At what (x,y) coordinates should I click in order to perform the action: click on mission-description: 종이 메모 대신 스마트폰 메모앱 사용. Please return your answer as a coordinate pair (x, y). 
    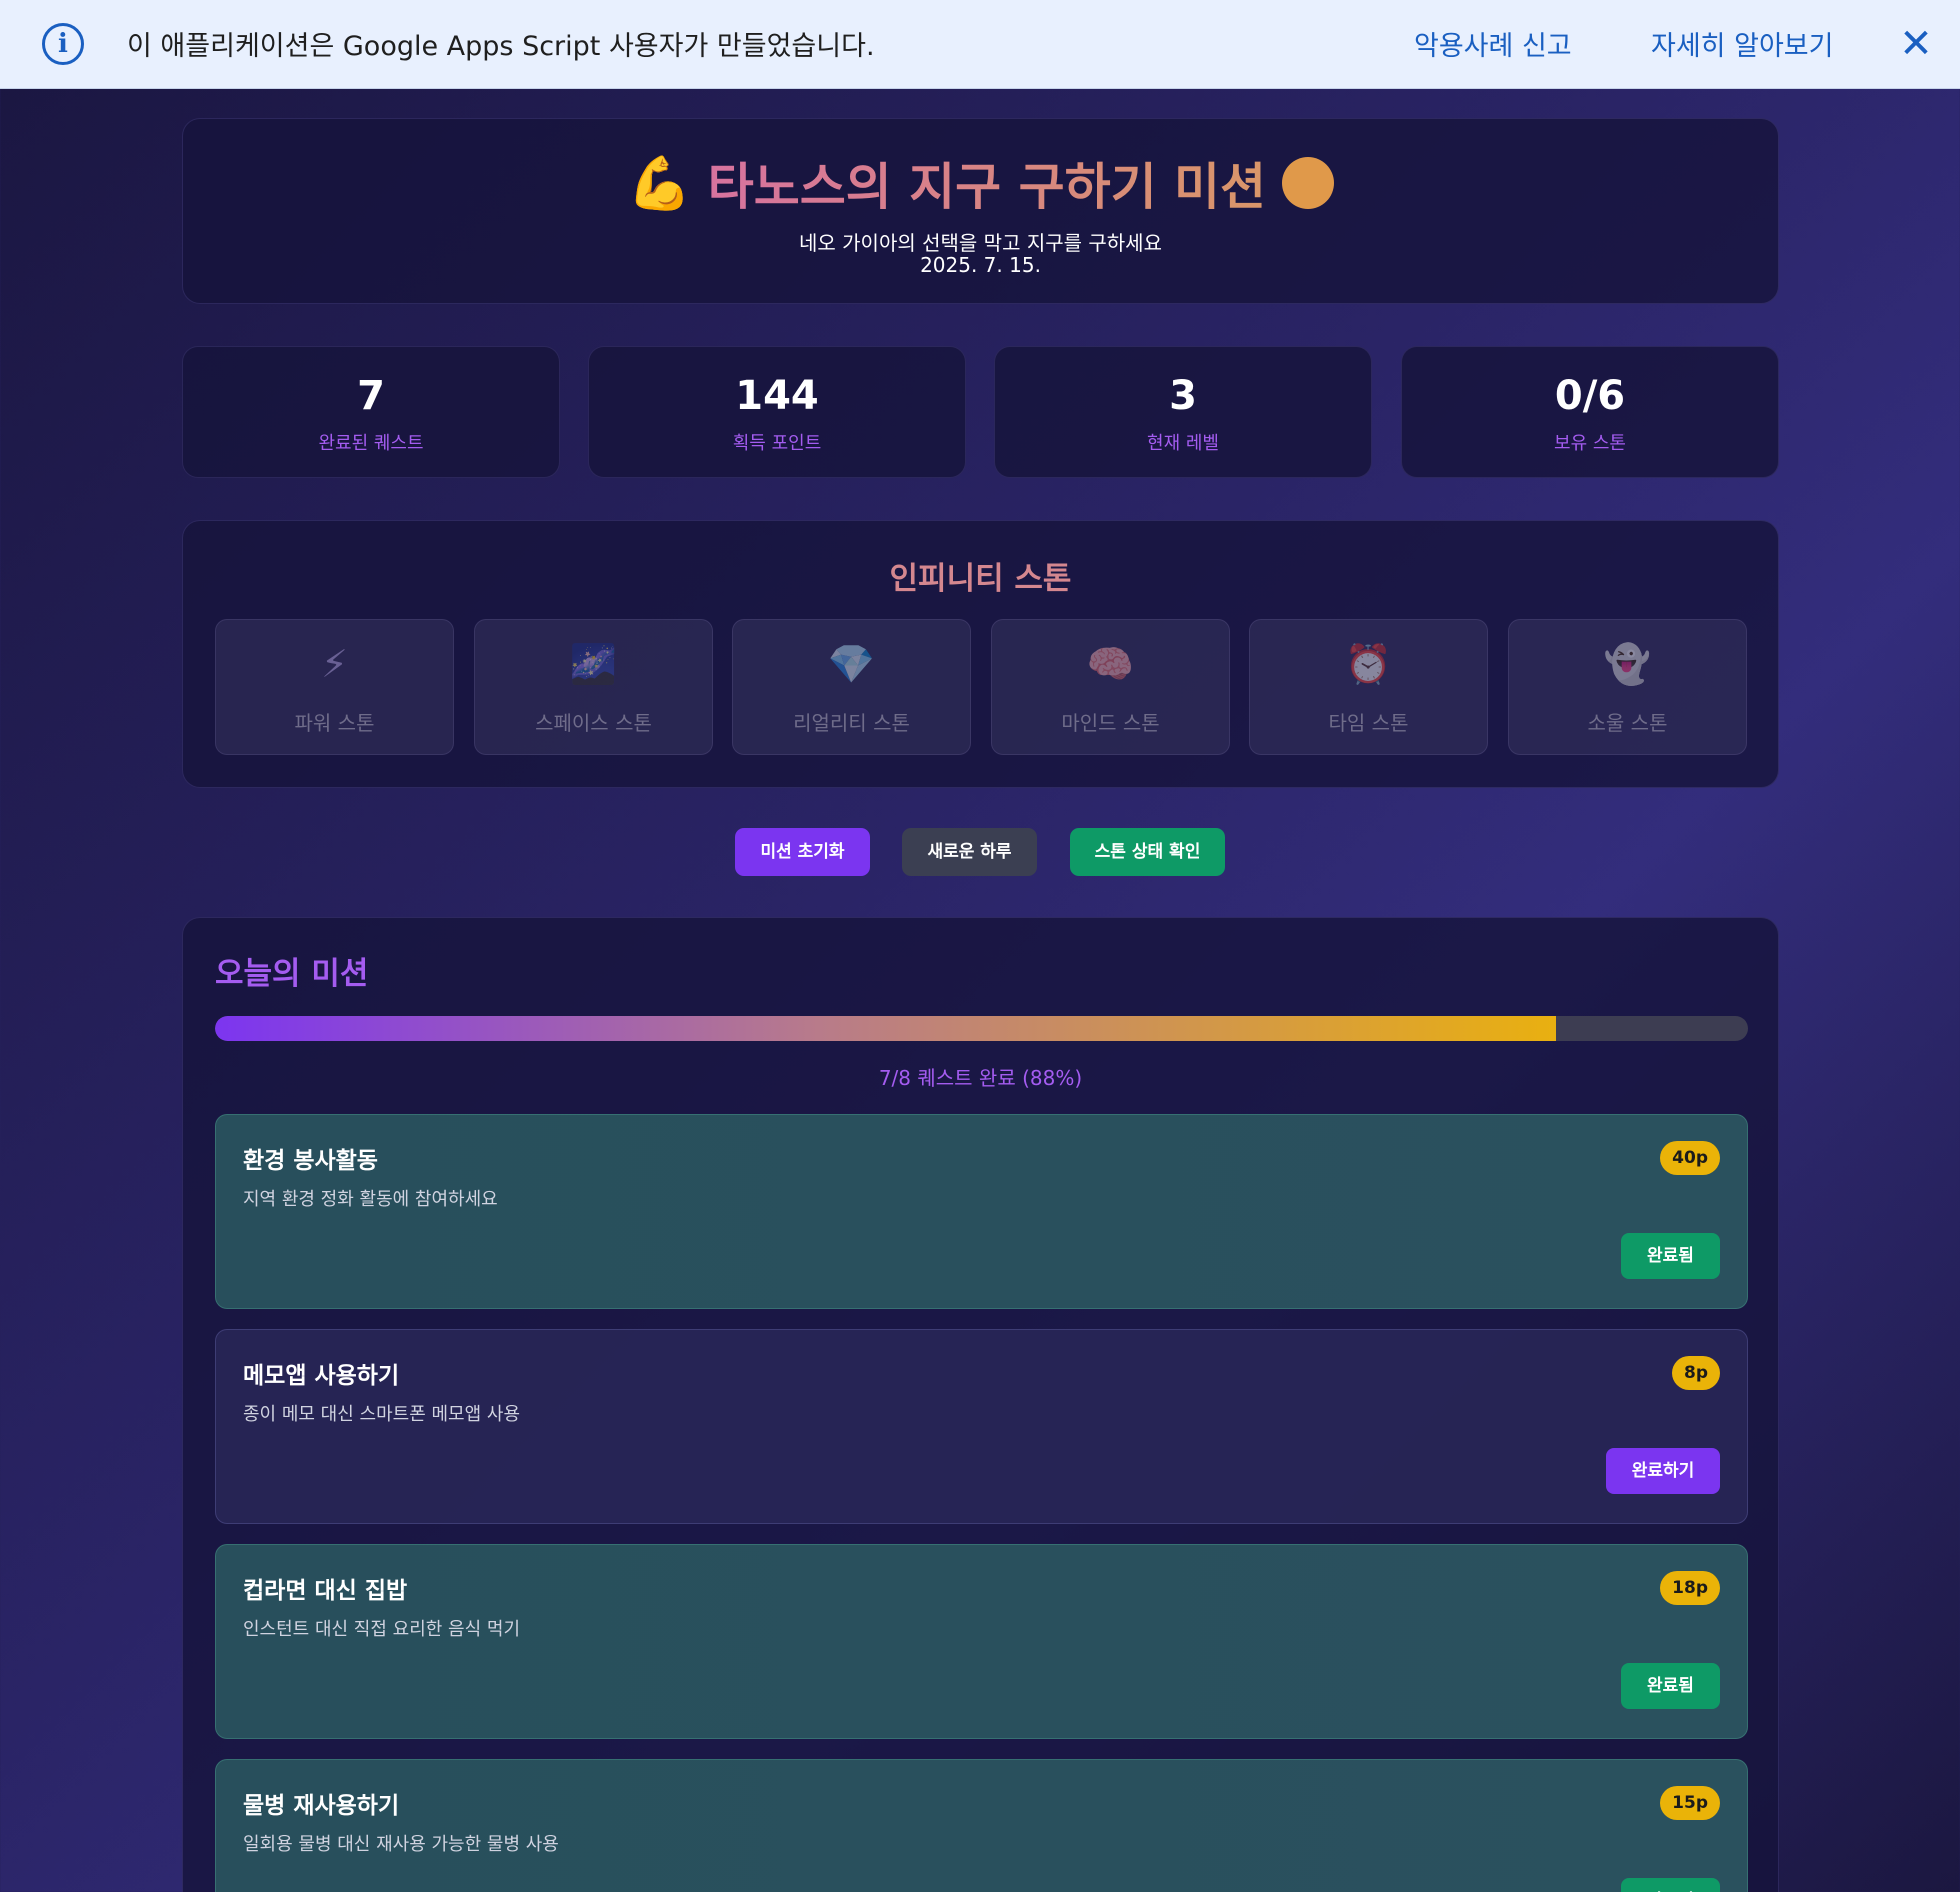
    Looking at the image, I should click on (382, 1414).